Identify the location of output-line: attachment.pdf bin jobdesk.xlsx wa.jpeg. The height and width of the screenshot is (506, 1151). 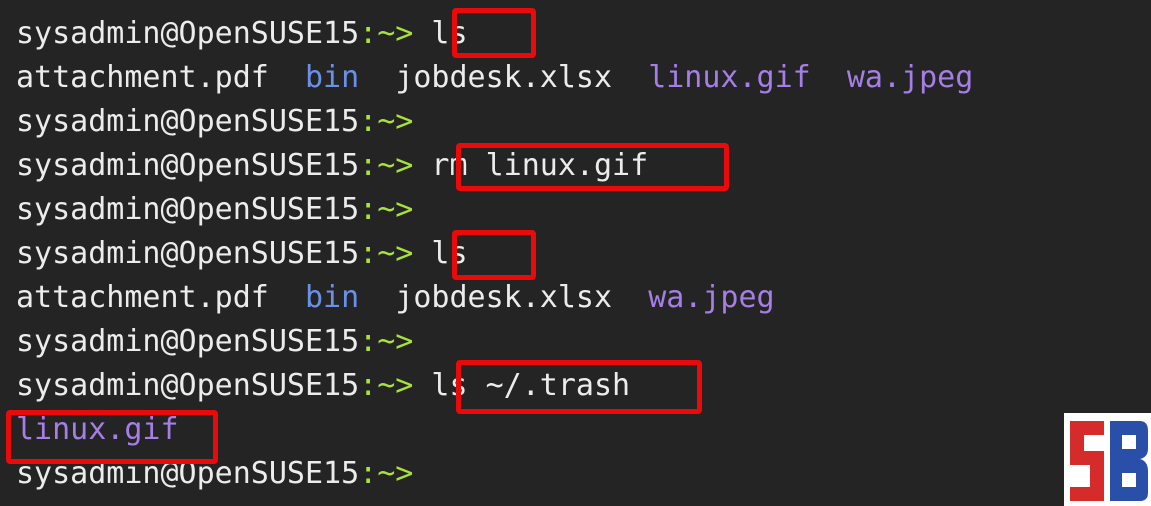
(395, 298).